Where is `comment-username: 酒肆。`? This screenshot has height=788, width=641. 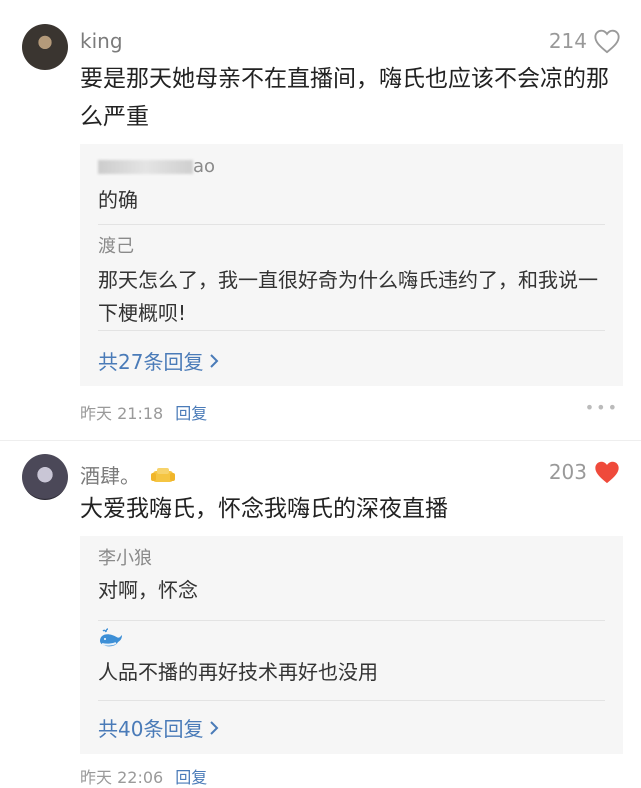
comment-username: 酒肆。 is located at coordinates (128, 474).